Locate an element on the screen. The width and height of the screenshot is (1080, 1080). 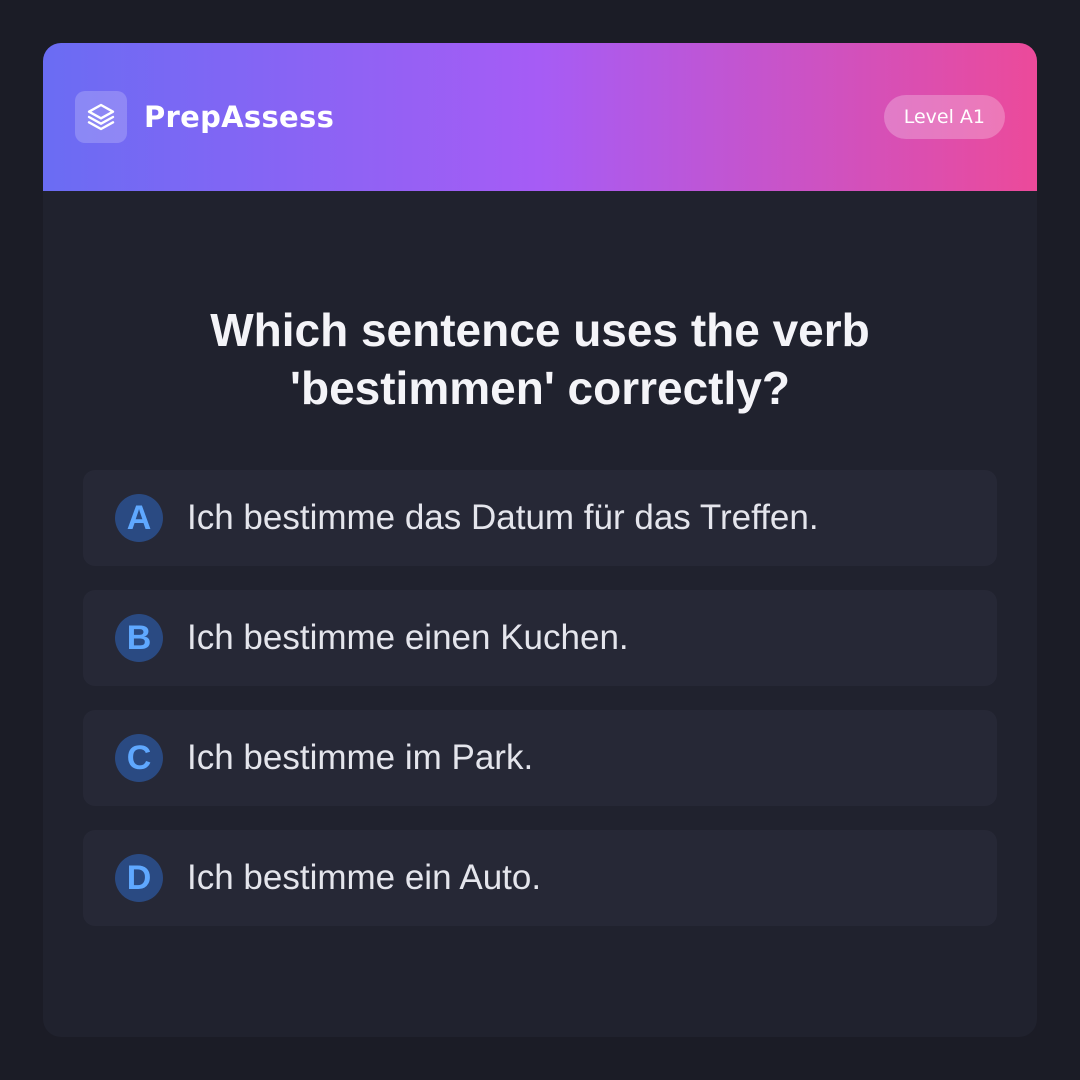
layers-icon is located at coordinates (101, 117).